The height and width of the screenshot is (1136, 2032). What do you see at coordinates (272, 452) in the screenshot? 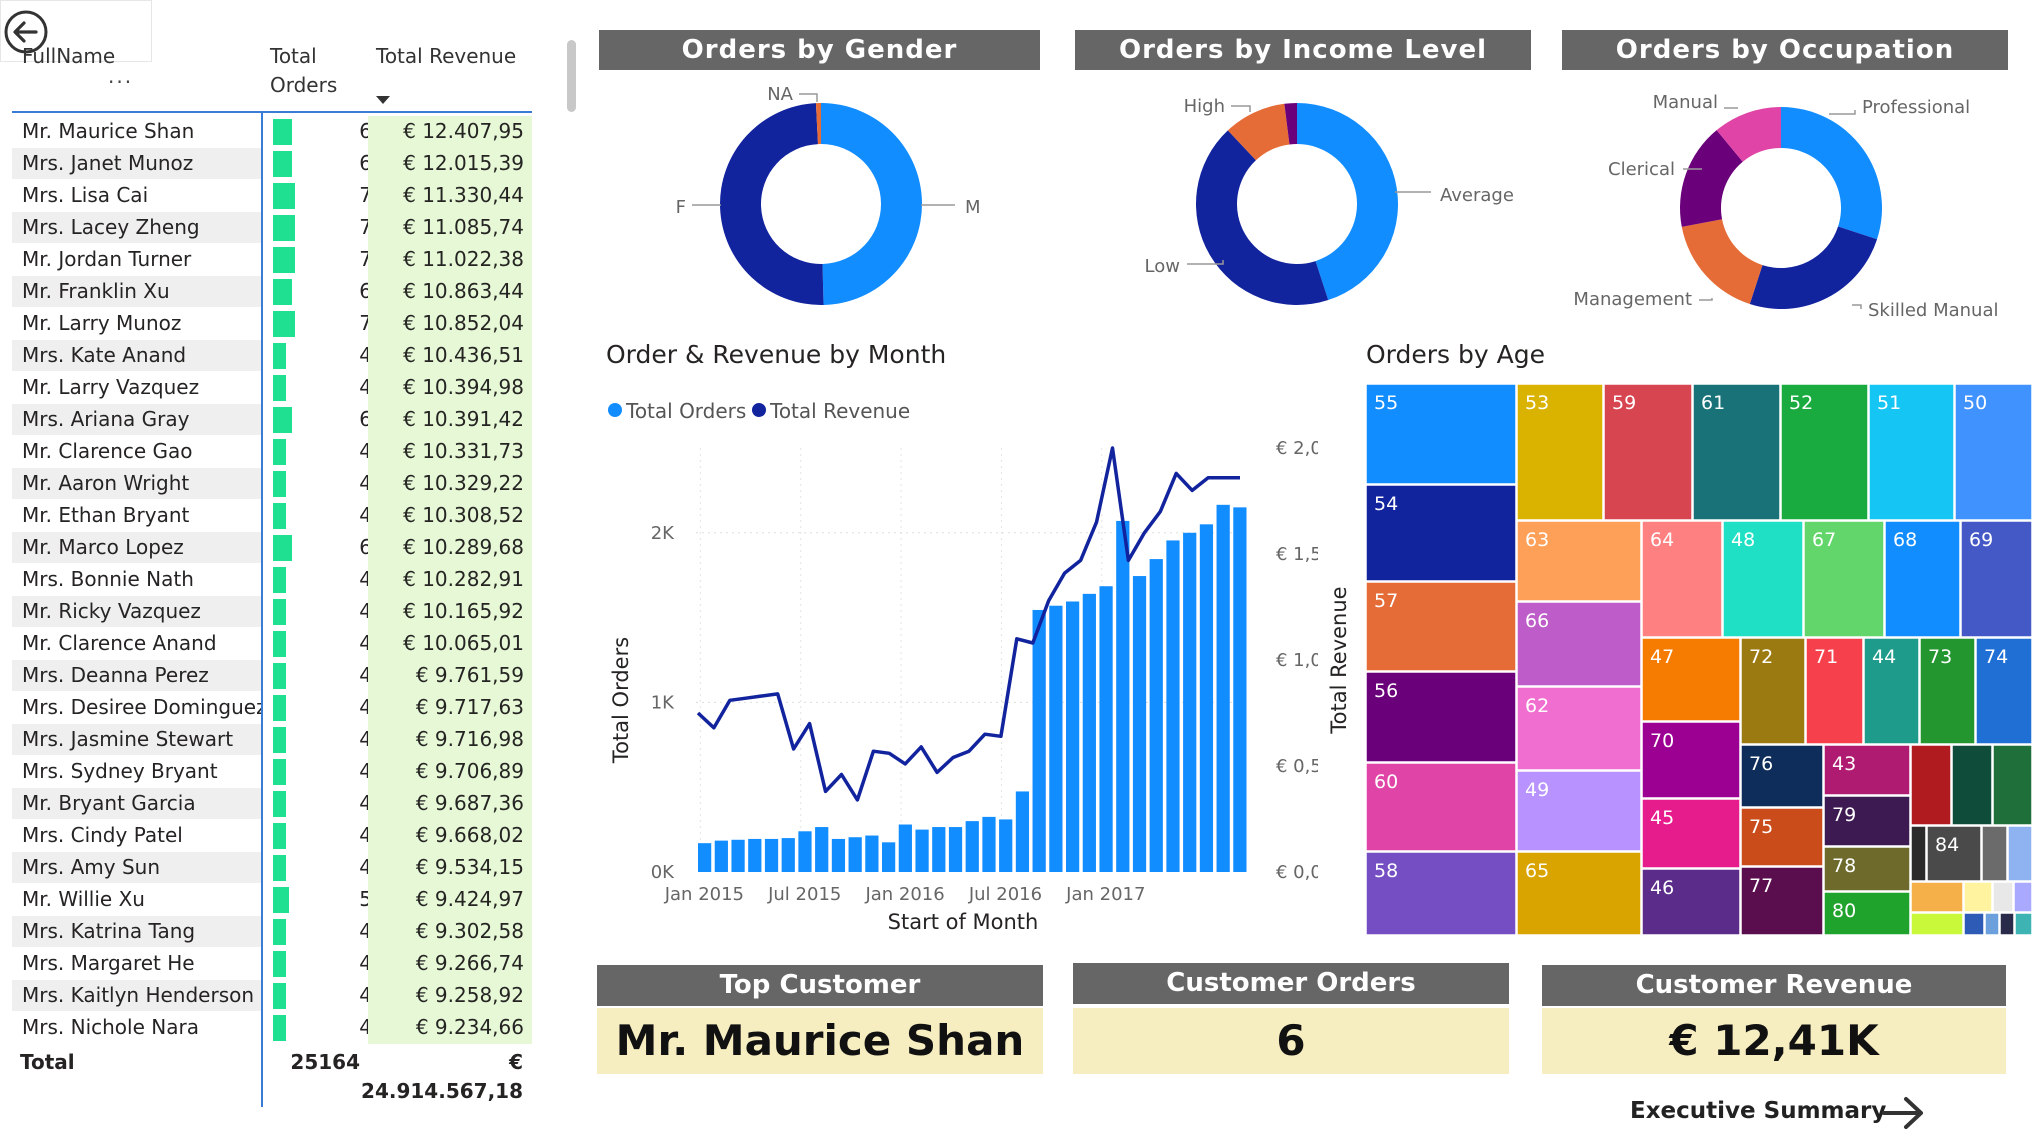
I see `table-row: Mr. Clarence Gao 4 € 10.331,73` at bounding box center [272, 452].